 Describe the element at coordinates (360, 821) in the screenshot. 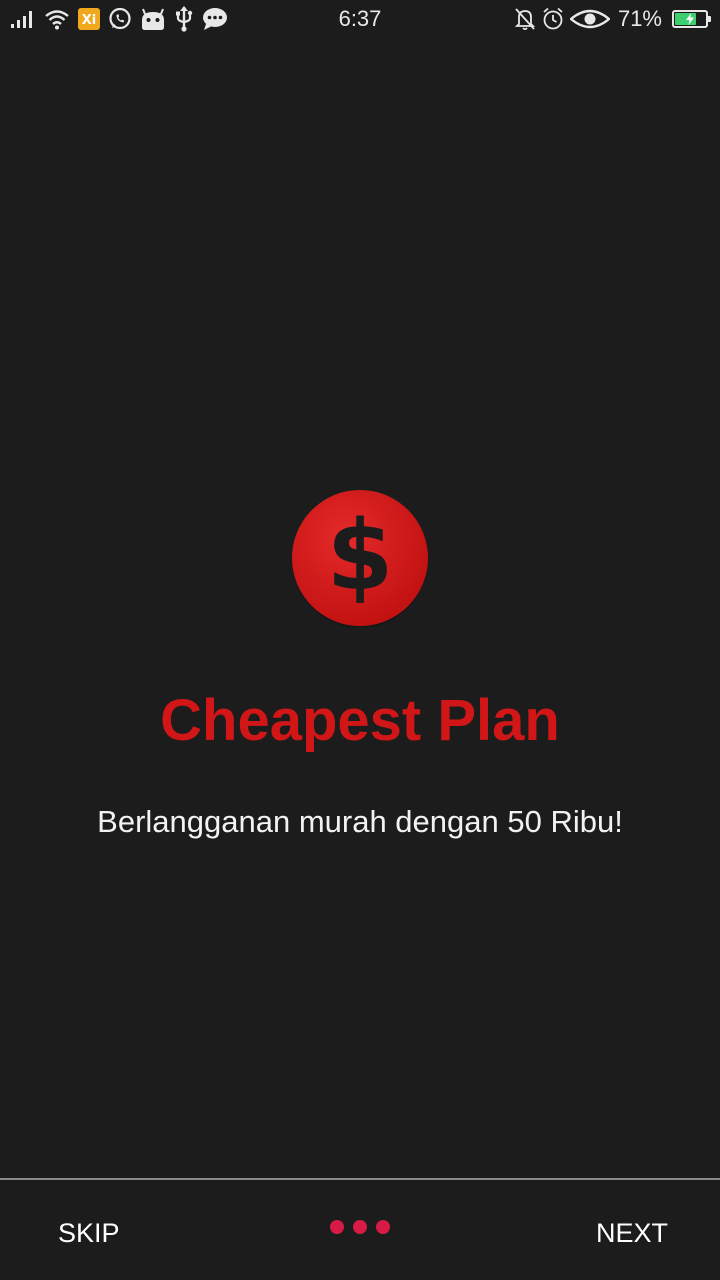

I see `onboarding-description: Berlangganan murah dengan 50 Ribu!` at that location.